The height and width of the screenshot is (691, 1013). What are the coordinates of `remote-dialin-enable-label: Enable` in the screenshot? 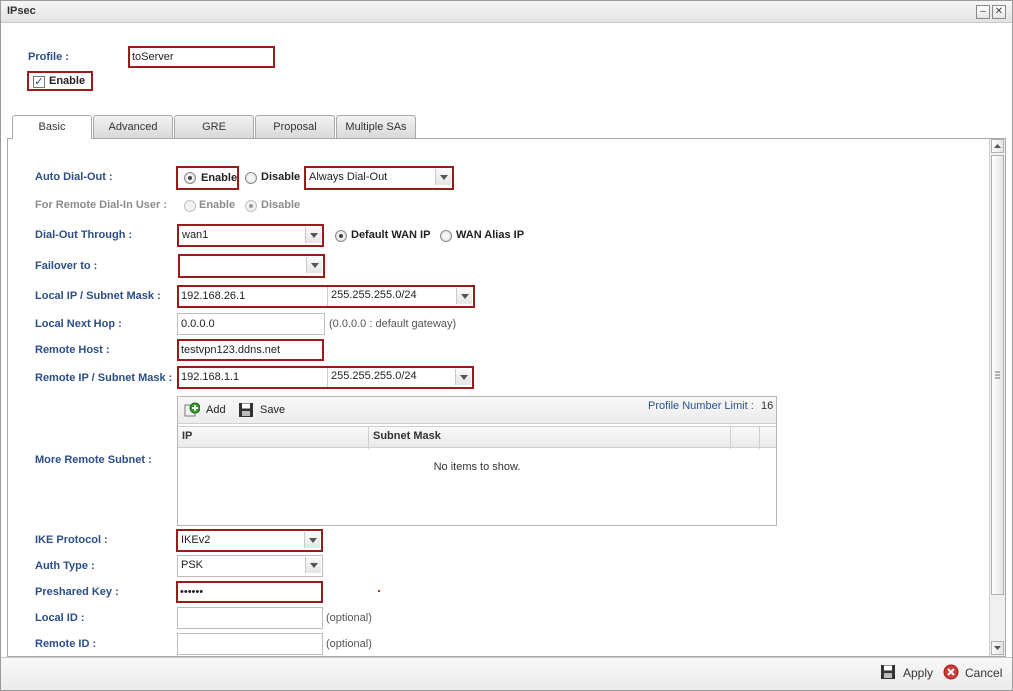 It's located at (217, 205).